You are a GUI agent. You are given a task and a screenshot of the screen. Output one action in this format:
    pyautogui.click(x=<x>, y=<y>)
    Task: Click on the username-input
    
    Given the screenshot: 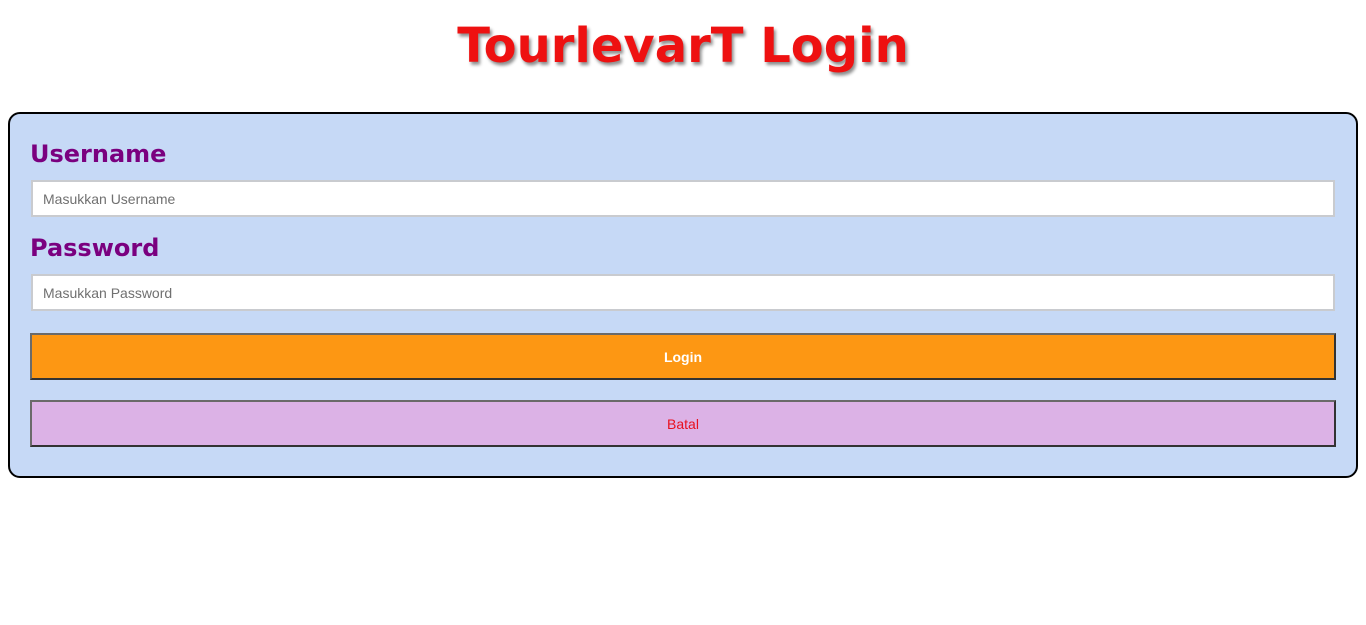 What is the action you would take?
    pyautogui.click(x=683, y=198)
    